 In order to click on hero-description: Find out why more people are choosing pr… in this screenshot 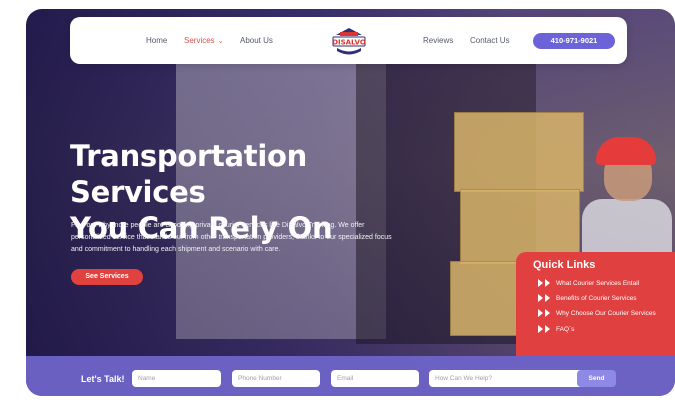, I will do `click(231, 237)`.